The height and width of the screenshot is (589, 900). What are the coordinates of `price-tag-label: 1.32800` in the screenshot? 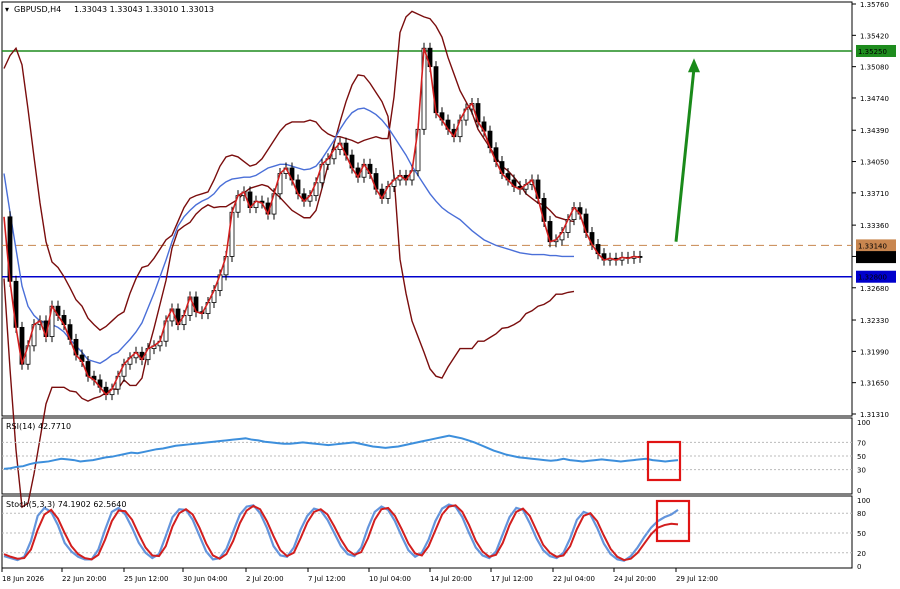 It's located at (872, 278).